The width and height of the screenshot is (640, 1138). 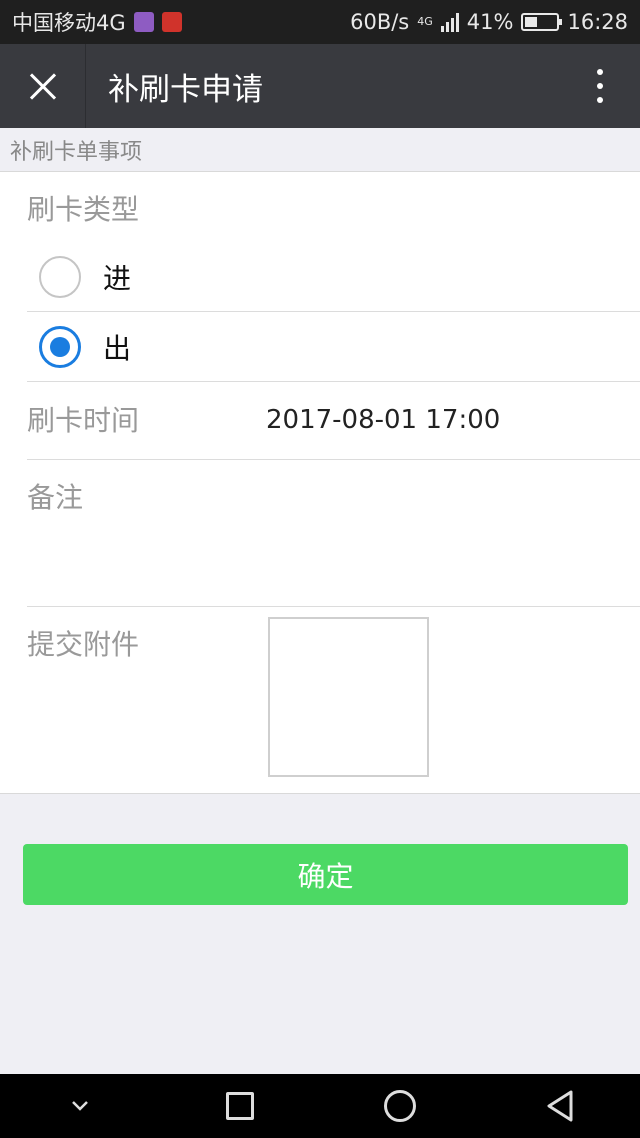 What do you see at coordinates (597, 22) in the screenshot?
I see `clock: 16:28` at bounding box center [597, 22].